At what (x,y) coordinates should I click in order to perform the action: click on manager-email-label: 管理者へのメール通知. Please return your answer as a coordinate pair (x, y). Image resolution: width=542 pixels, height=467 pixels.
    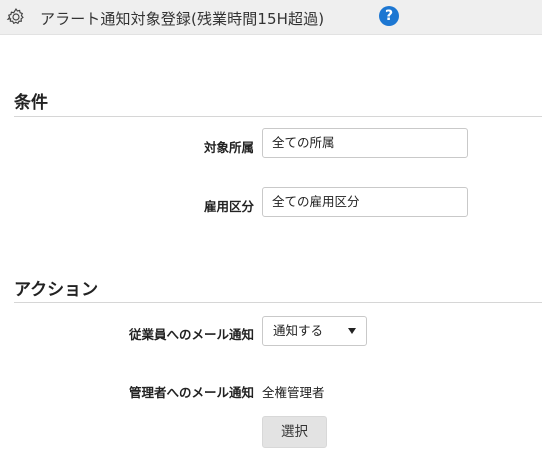
    Looking at the image, I should click on (191, 392).